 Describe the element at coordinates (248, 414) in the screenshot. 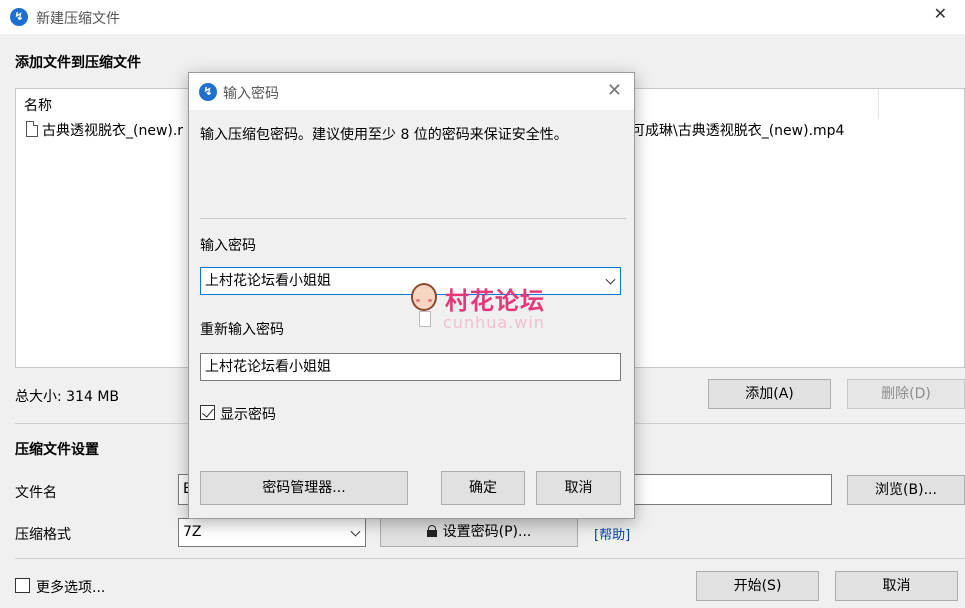

I see `show-password-label: 显示密码` at that location.